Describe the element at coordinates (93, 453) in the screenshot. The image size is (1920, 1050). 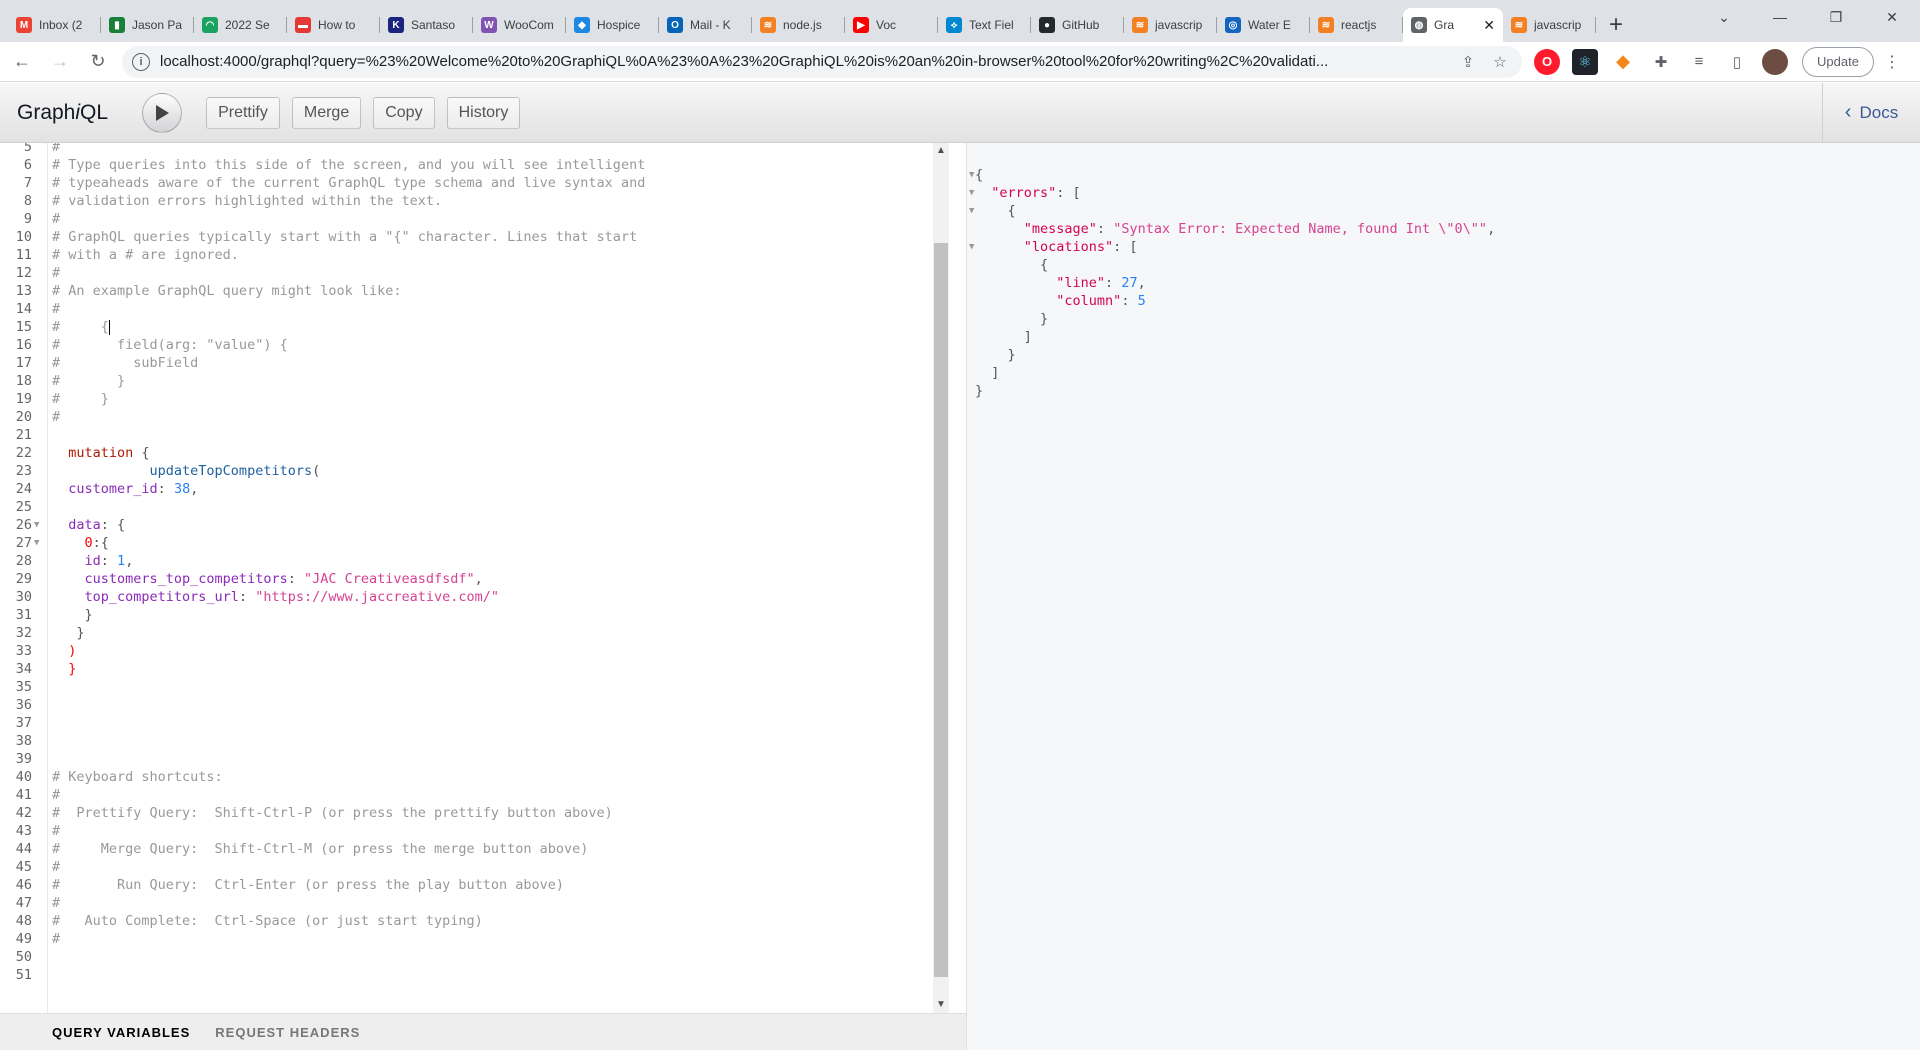
I see `code-token: mutation` at that location.